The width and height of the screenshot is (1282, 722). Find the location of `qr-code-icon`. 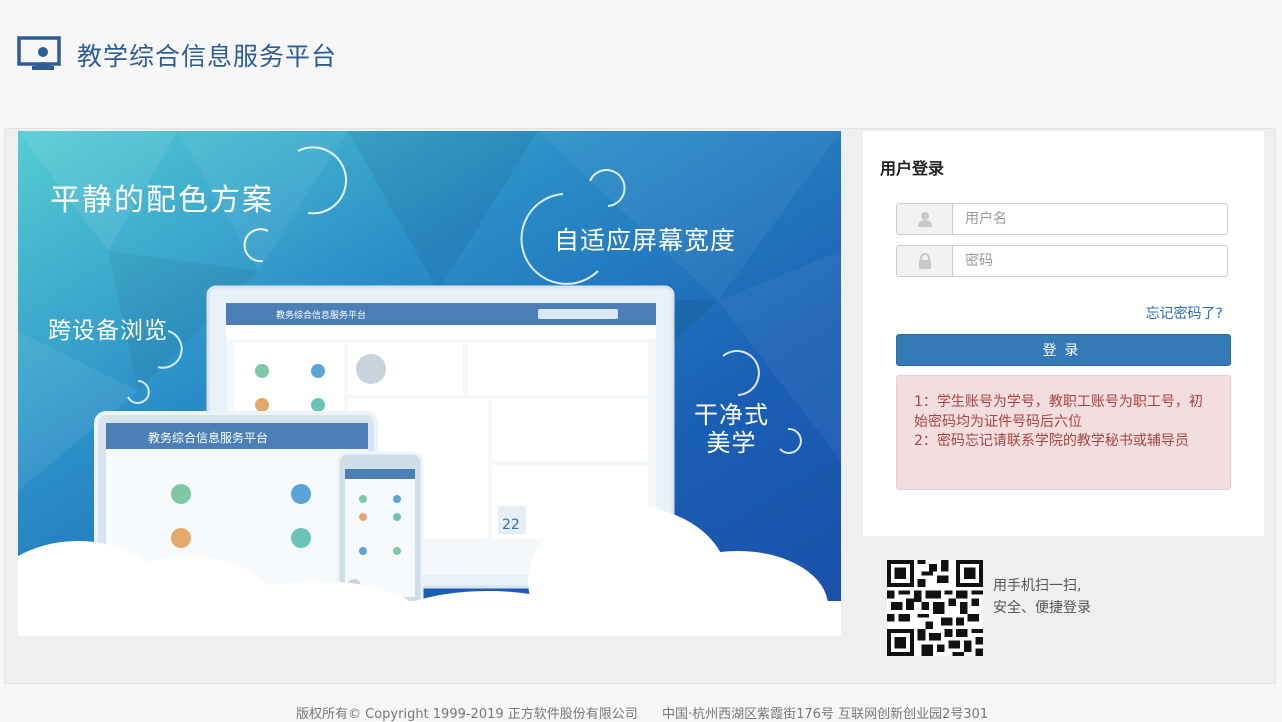

qr-code-icon is located at coordinates (935, 608).